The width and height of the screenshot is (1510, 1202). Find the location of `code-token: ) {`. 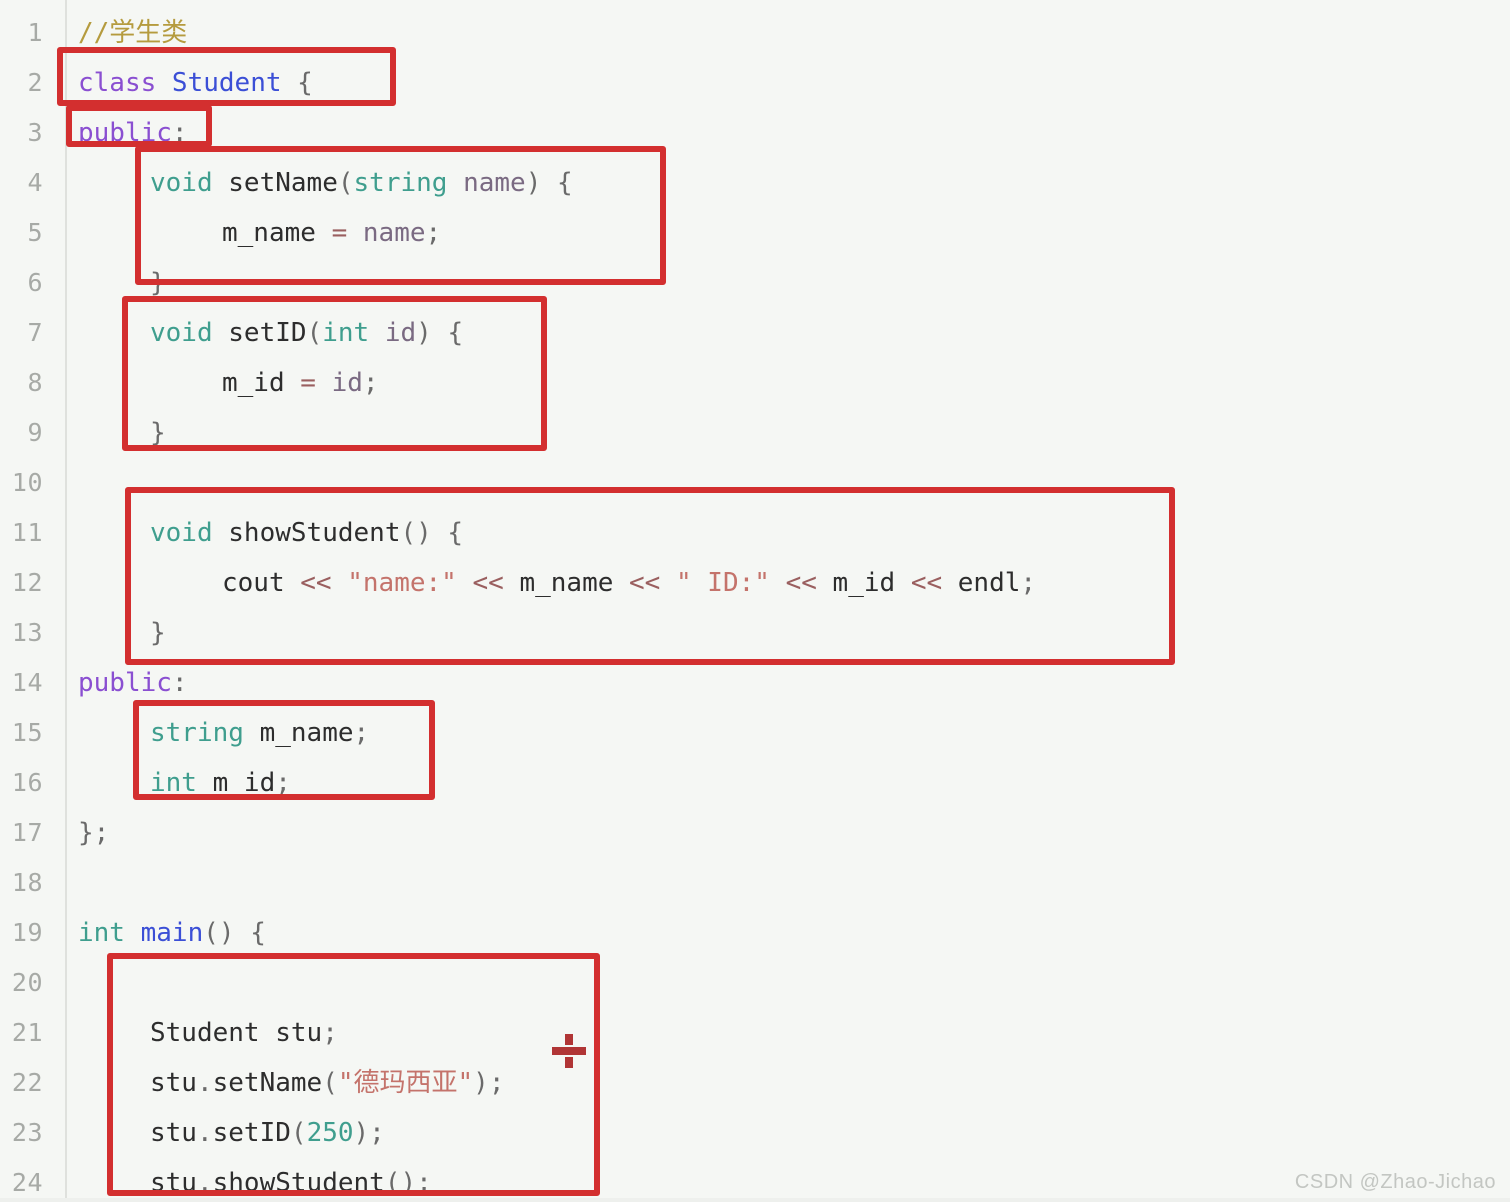

code-token: ) { is located at coordinates (440, 333).